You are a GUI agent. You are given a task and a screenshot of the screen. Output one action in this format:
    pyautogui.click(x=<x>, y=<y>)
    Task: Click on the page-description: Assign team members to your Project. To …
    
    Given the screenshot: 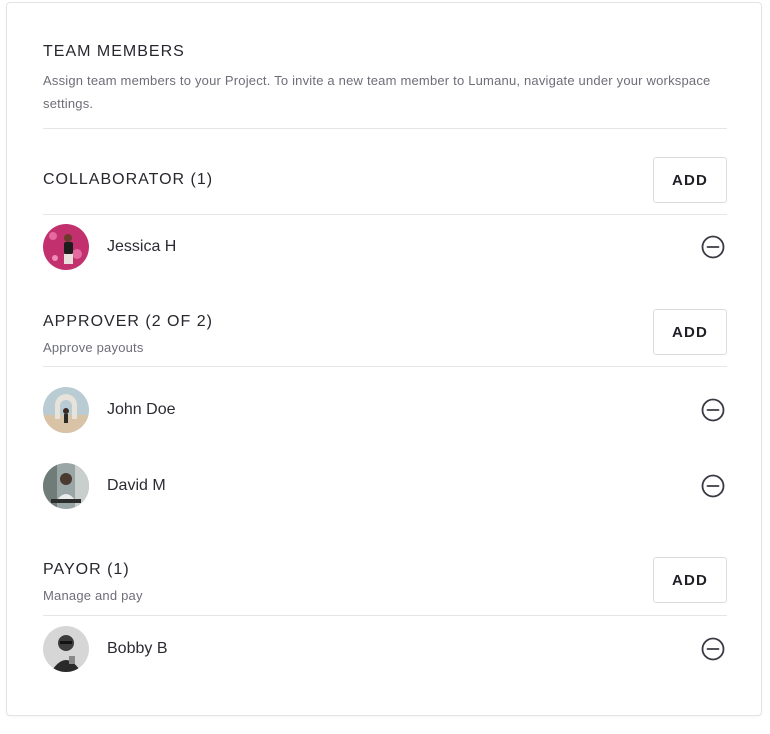 What is the action you would take?
    pyautogui.click(x=377, y=92)
    